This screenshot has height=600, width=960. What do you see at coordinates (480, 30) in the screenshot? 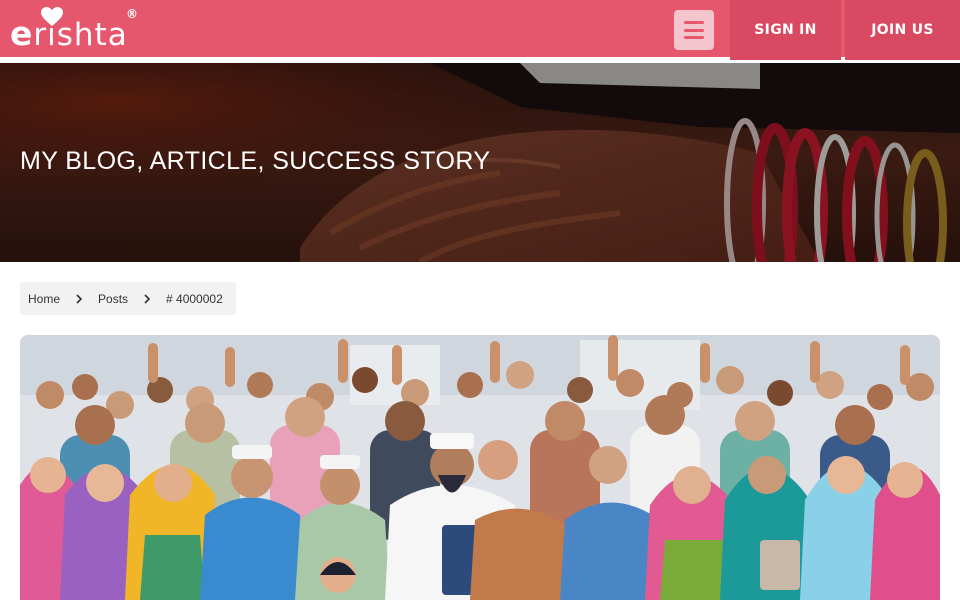
I see `site-header: erishta ® SIGN IN JOIN US` at bounding box center [480, 30].